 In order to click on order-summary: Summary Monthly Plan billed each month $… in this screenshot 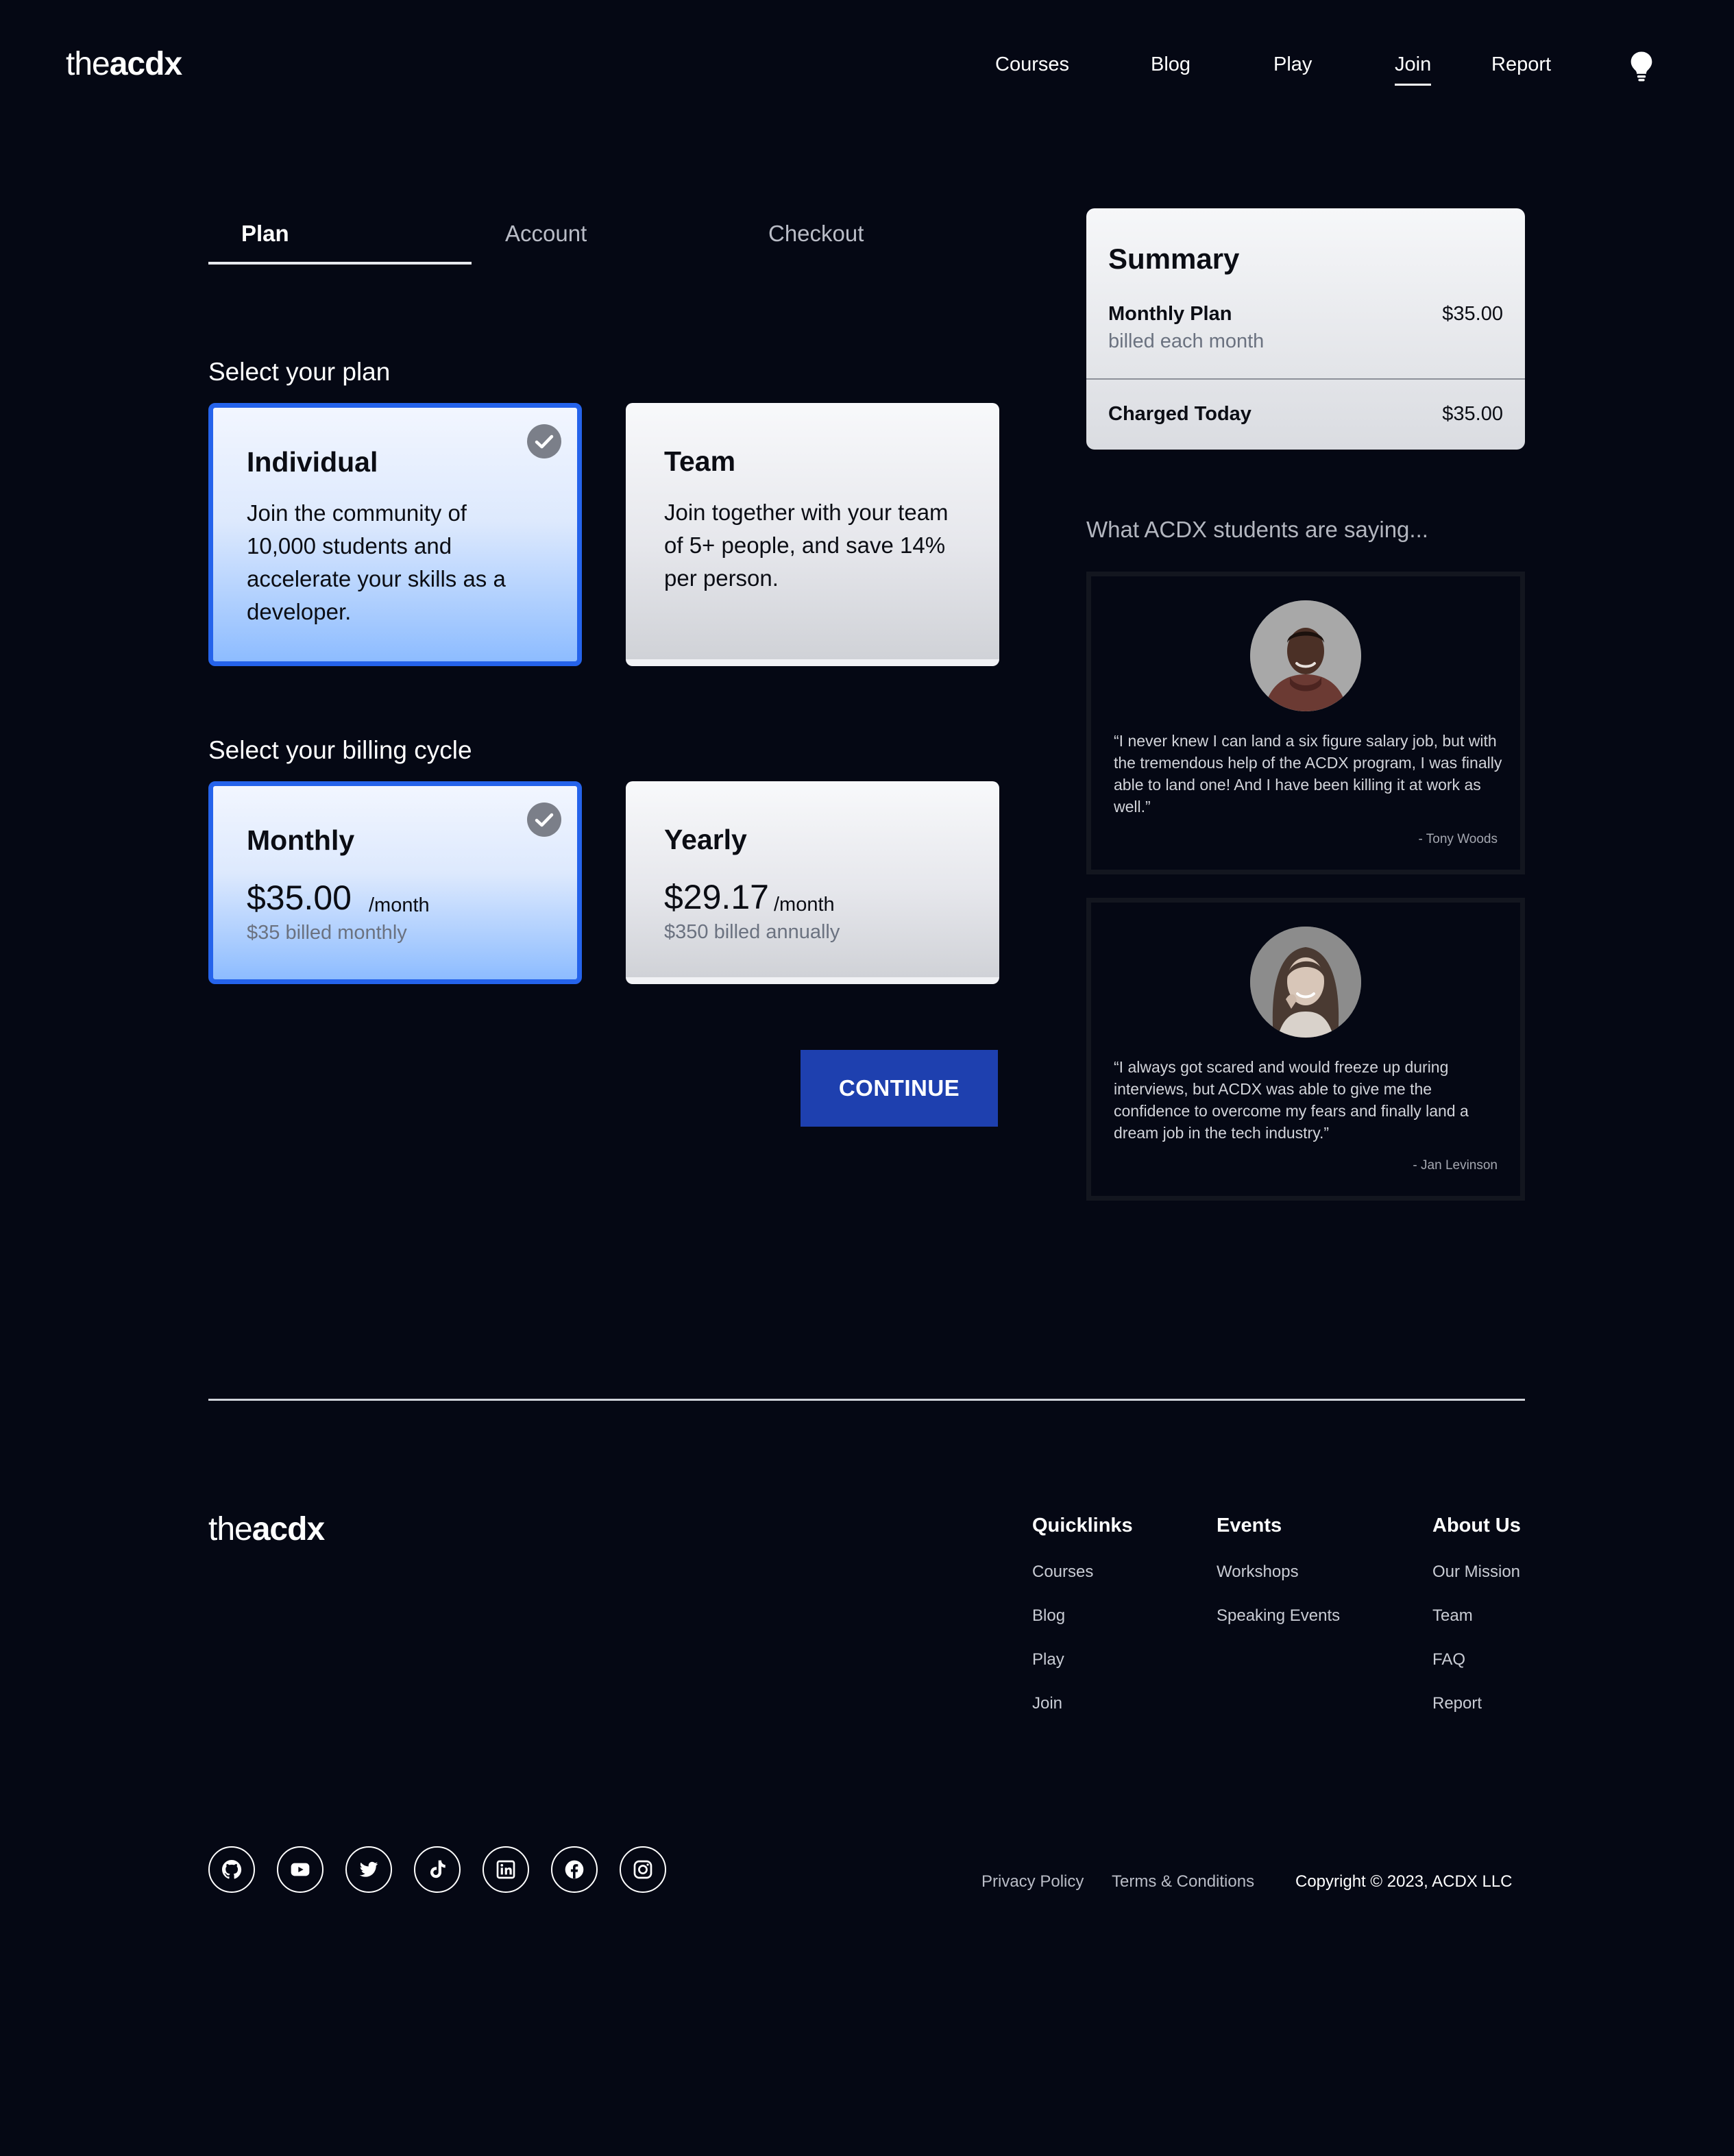, I will do `click(1305, 329)`.